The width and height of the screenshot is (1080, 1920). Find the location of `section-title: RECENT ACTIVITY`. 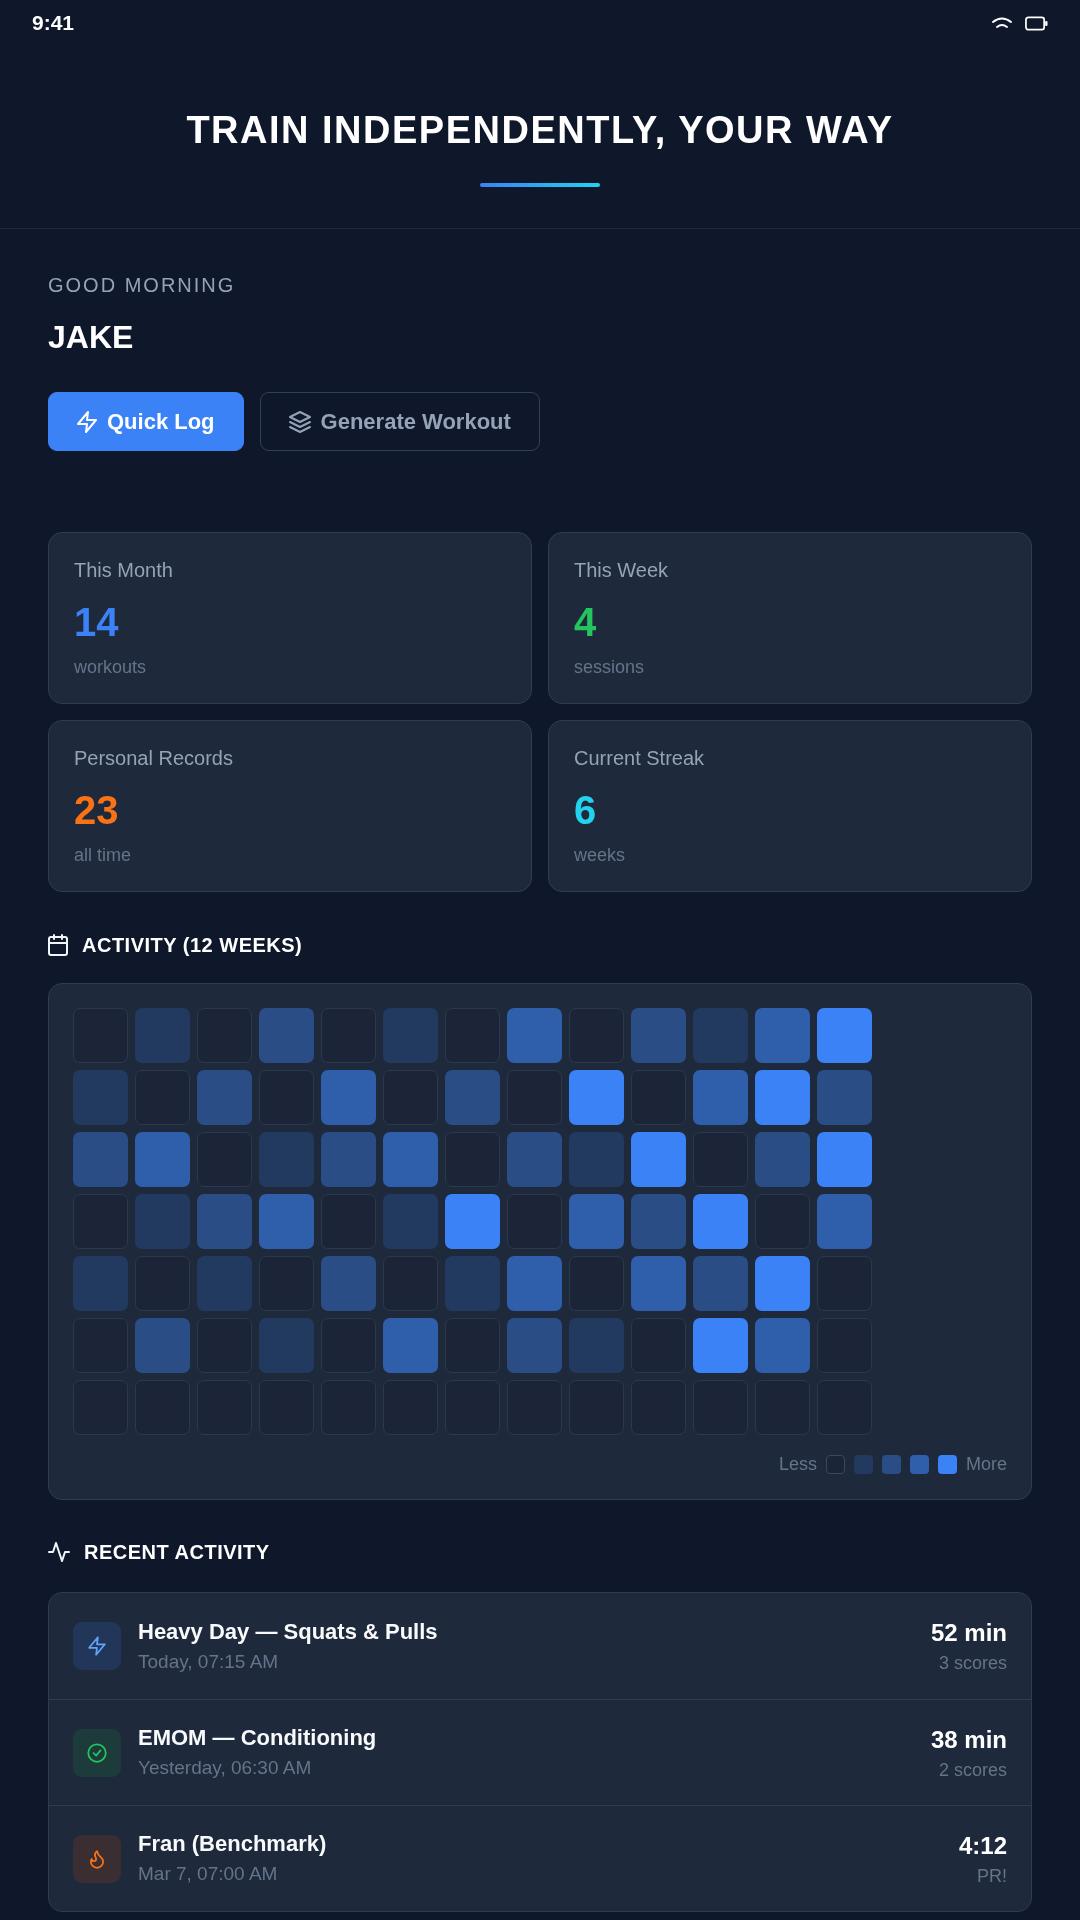

section-title: RECENT ACTIVITY is located at coordinates (177, 1552).